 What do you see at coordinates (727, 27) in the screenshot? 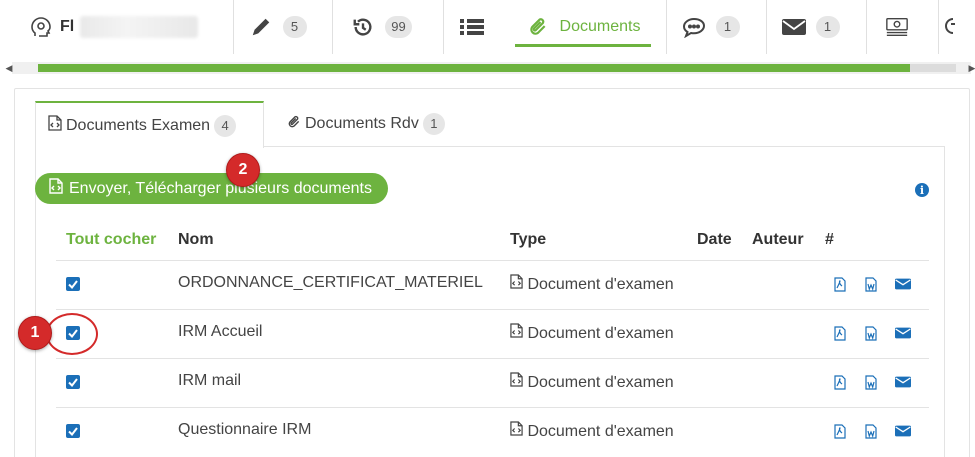
I see `tab-comments-badge: 1` at bounding box center [727, 27].